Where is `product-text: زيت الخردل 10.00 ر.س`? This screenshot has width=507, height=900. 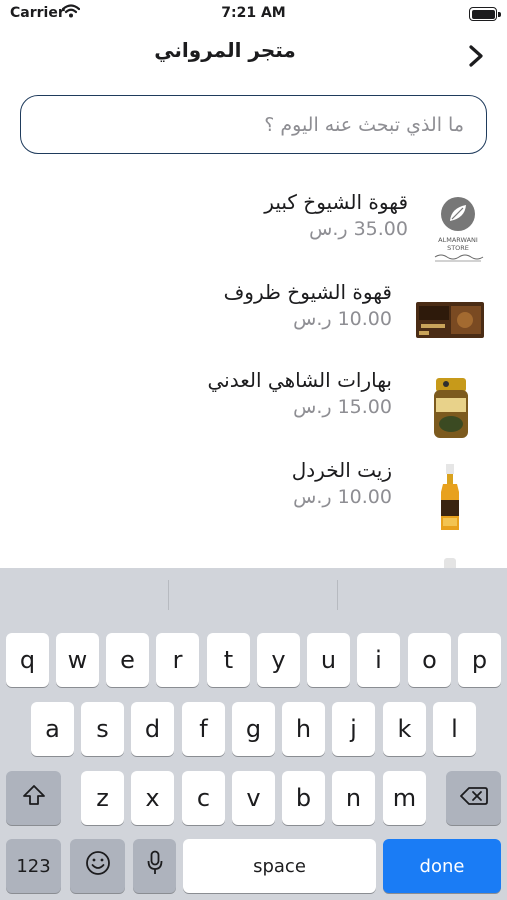
product-text: زيت الخردل 10.00 ر.س is located at coordinates (342, 483).